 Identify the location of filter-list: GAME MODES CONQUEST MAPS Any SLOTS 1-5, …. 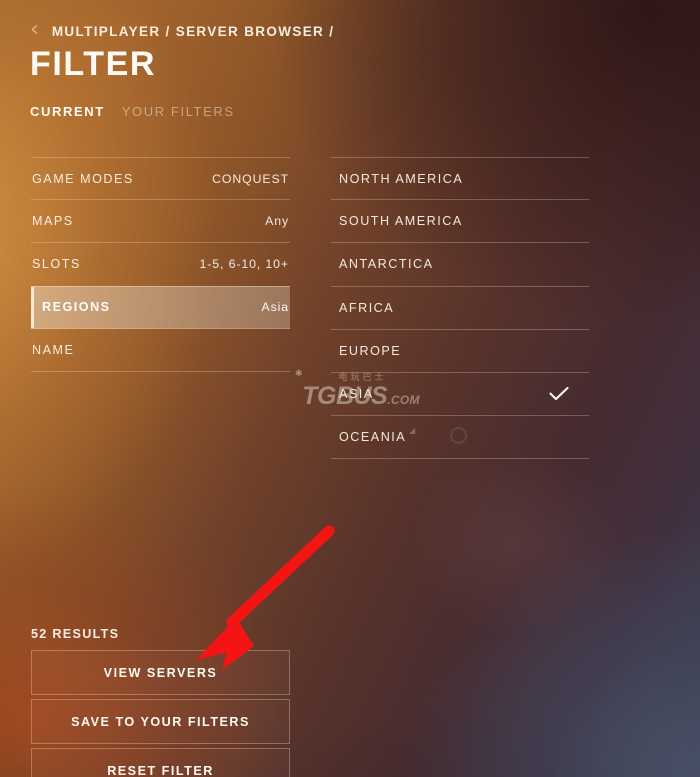
(160, 264).